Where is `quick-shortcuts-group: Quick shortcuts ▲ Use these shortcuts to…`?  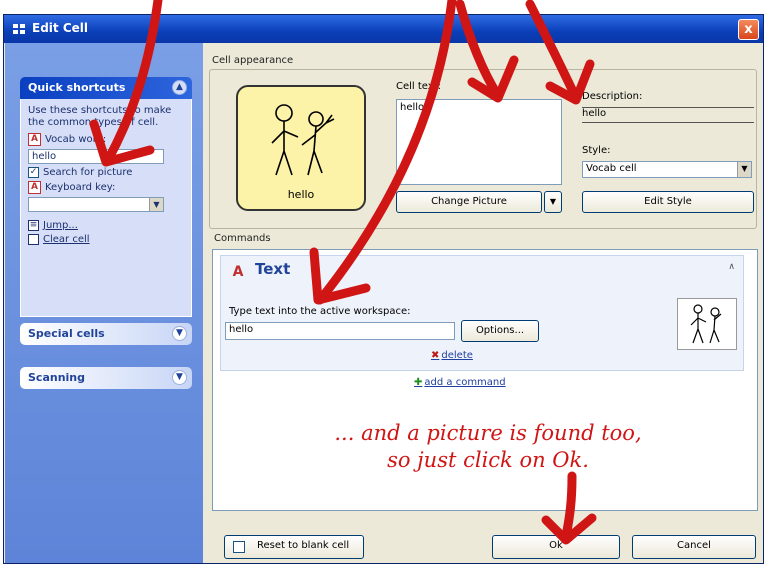 quick-shortcuts-group: Quick shortcuts ▲ Use these shortcuts to… is located at coordinates (106, 197).